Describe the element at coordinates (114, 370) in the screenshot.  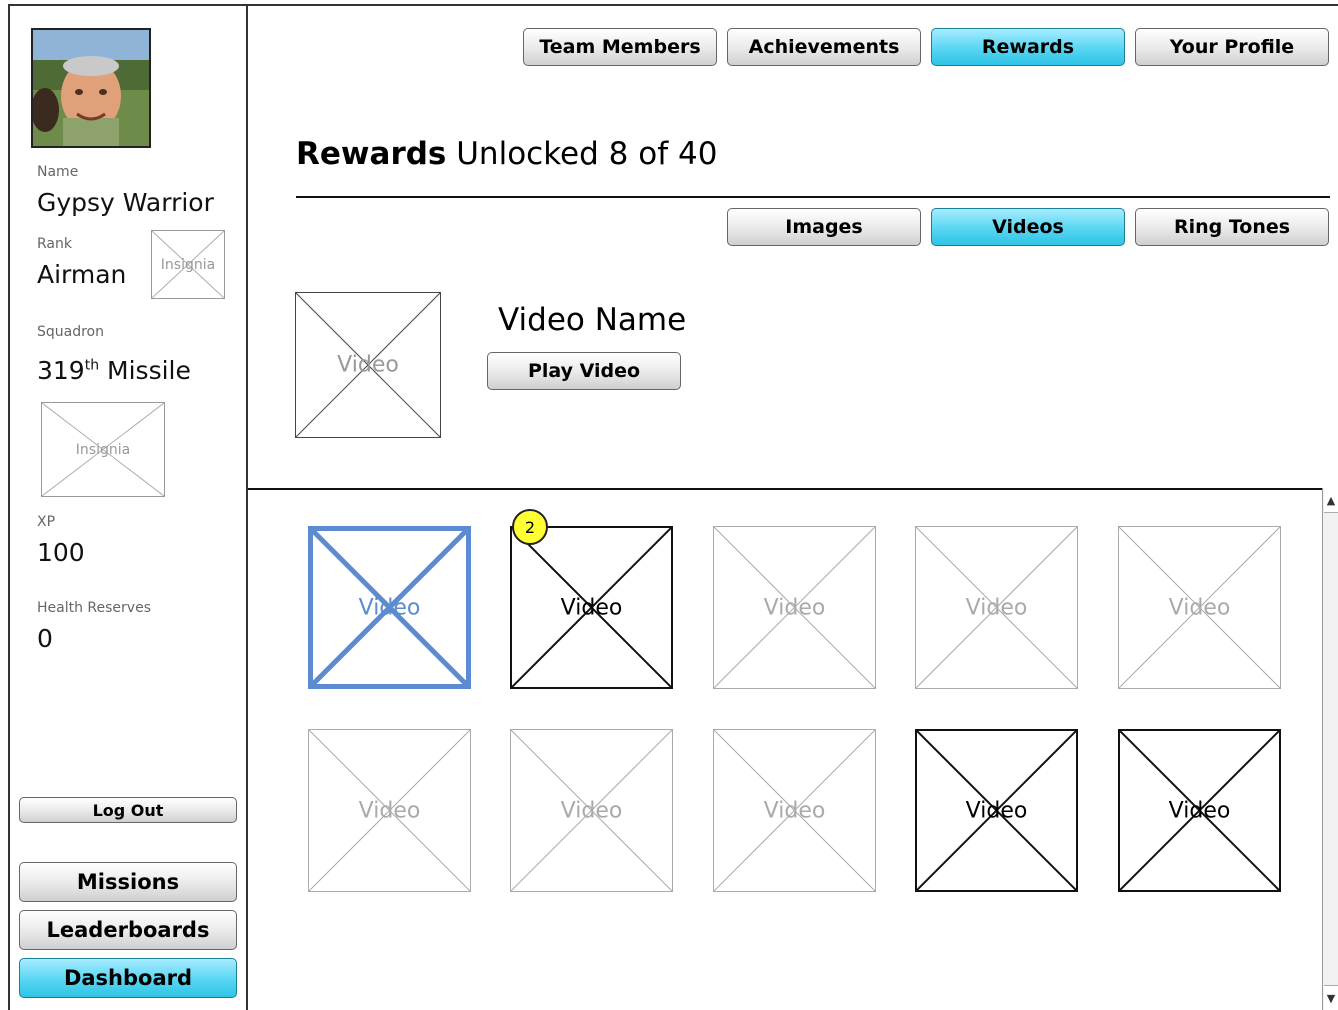
I see `squadron-value: 319th Missile` at that location.